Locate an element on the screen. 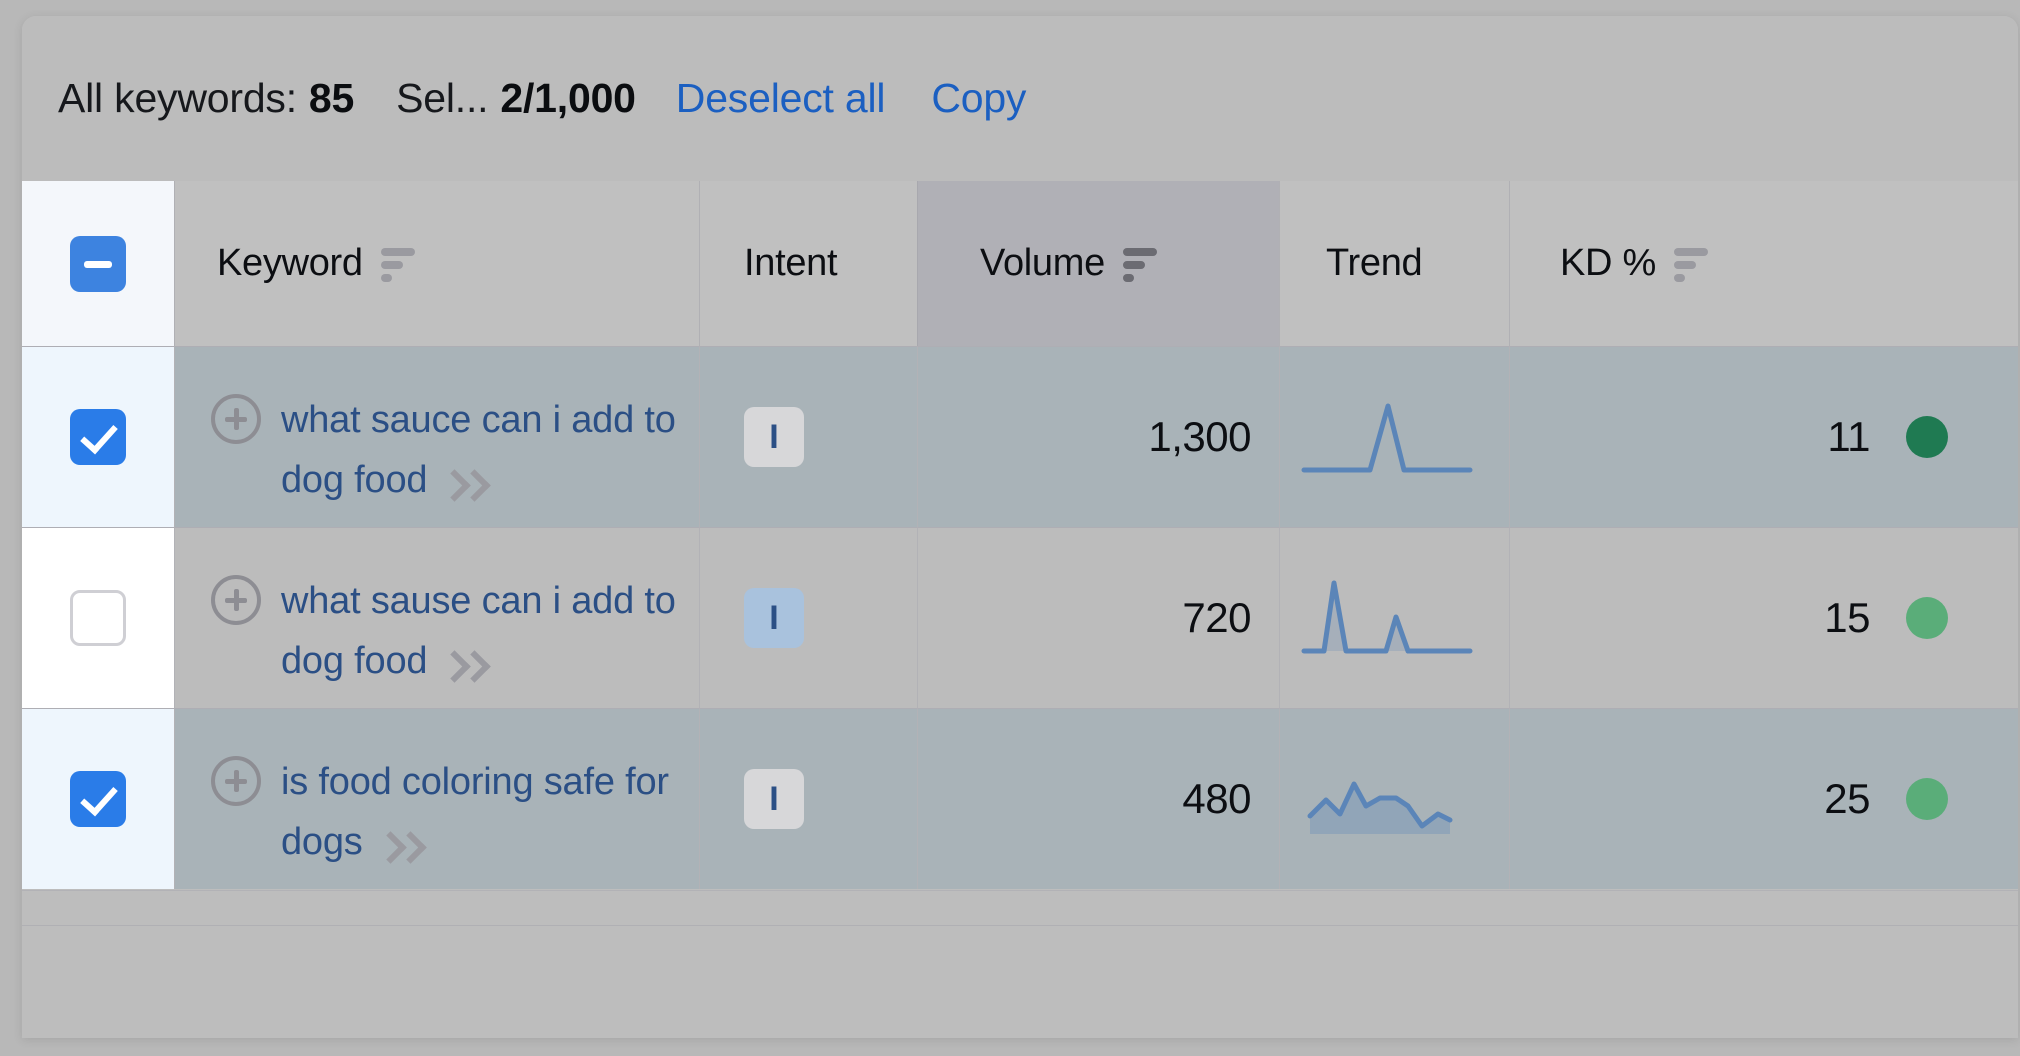  keyword-line-1: is food coloring safe for is located at coordinates (475, 782).